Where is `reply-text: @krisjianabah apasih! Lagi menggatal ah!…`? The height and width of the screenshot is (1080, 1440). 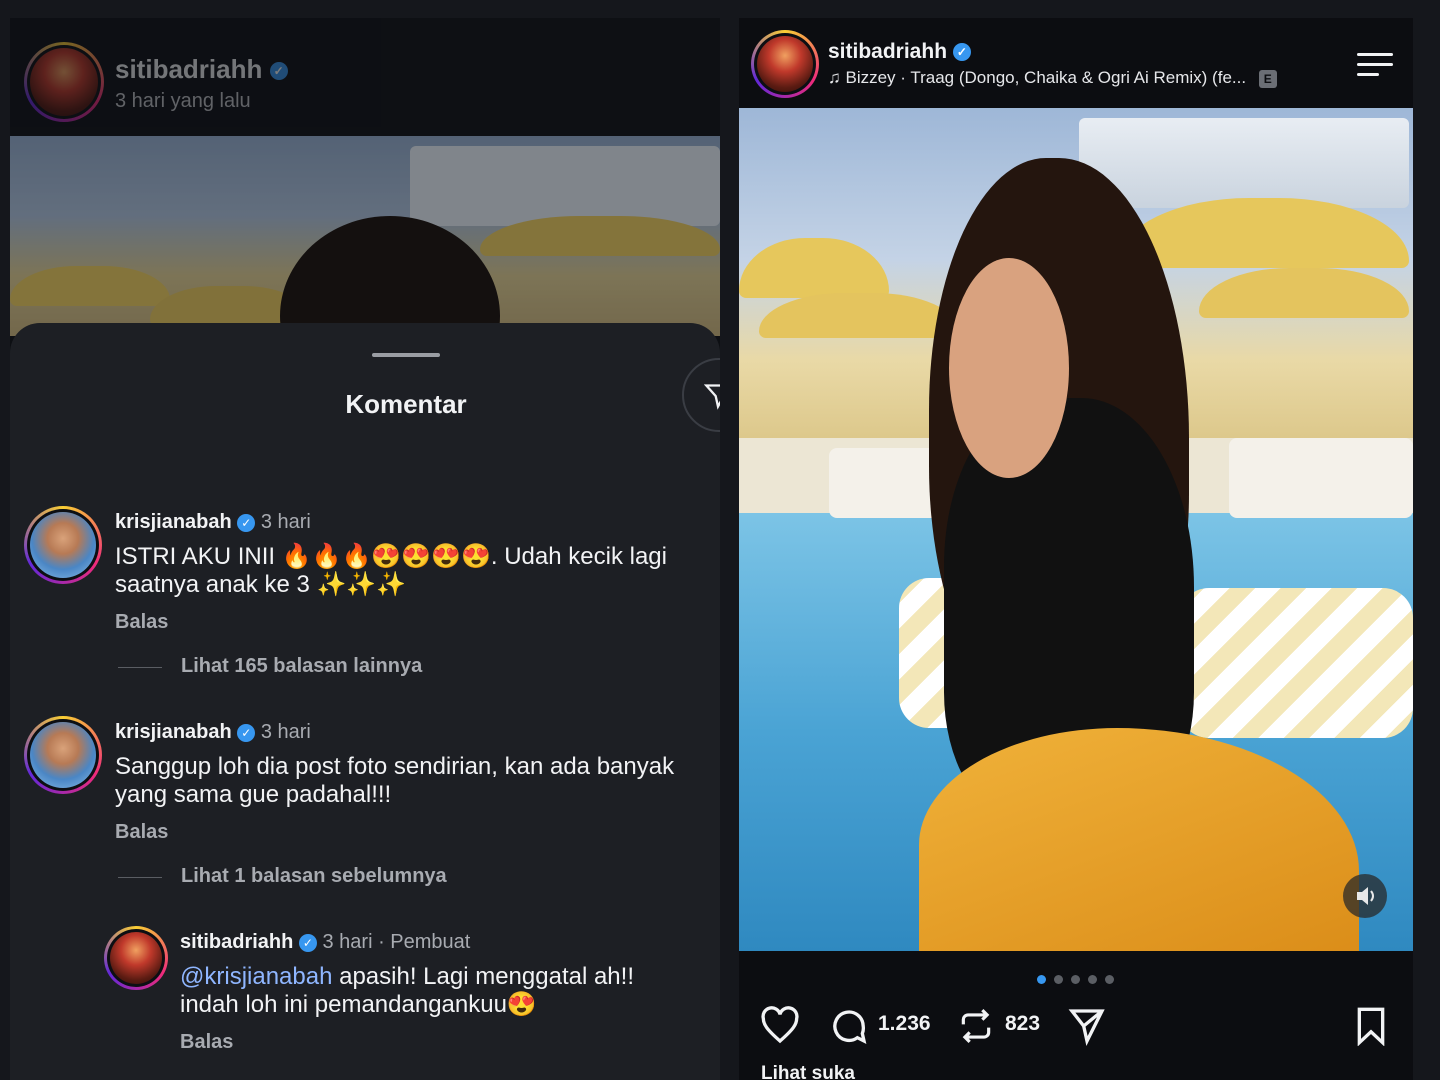 reply-text: @krisjianabah apasih! Lagi menggatal ah!… is located at coordinates (430, 991).